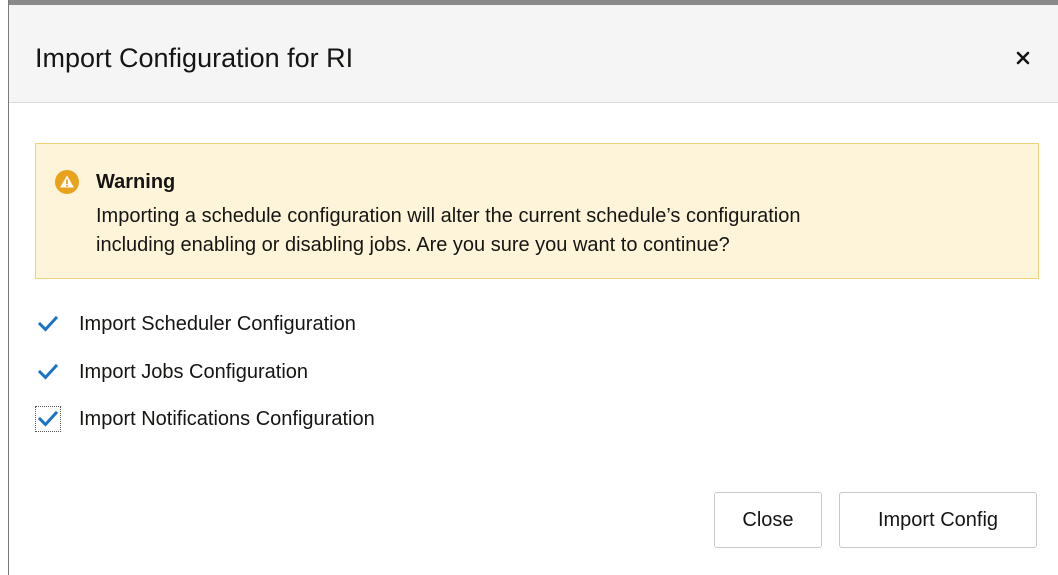 The image size is (1058, 575). I want to click on import-jobs-checkbox-row: Import Jobs Configuration, so click(172, 372).